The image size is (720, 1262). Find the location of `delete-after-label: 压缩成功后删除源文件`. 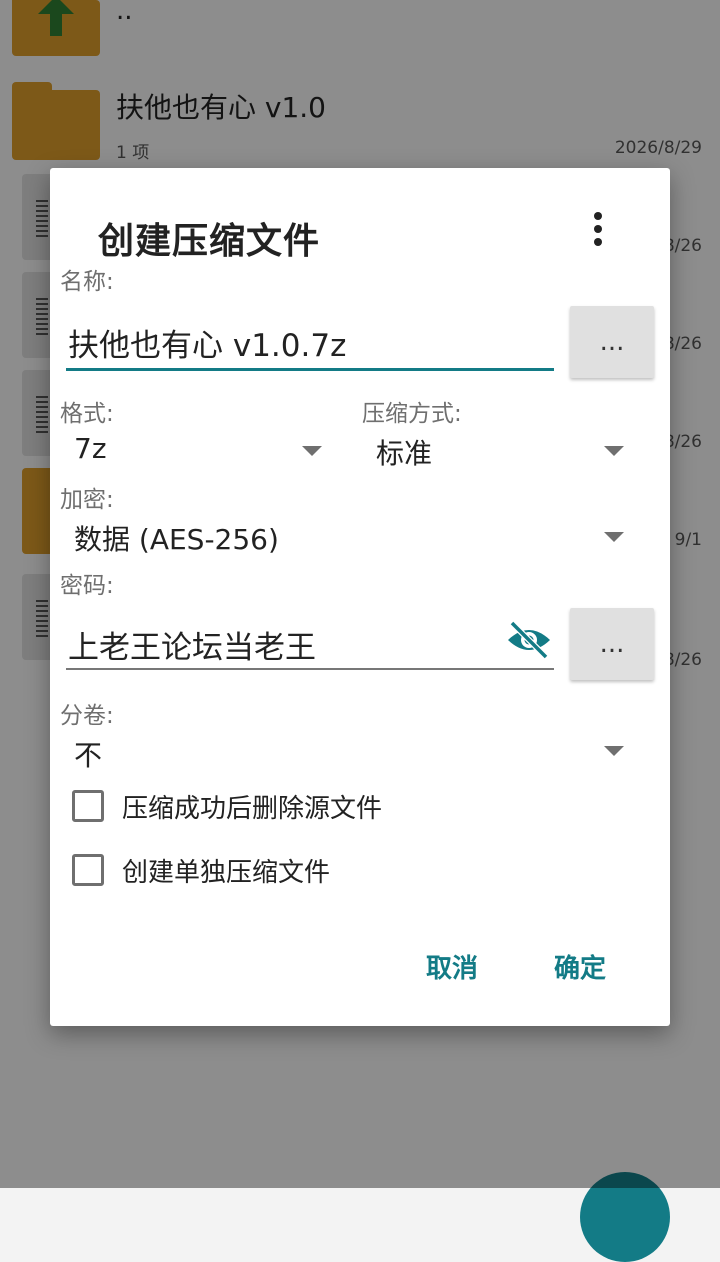

delete-after-label: 压缩成功后删除源文件 is located at coordinates (252, 809).